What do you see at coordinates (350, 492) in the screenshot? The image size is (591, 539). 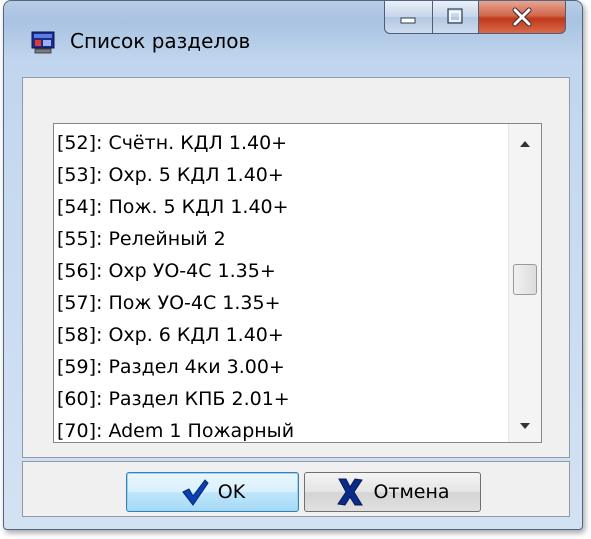 I see `cross-icon` at bounding box center [350, 492].